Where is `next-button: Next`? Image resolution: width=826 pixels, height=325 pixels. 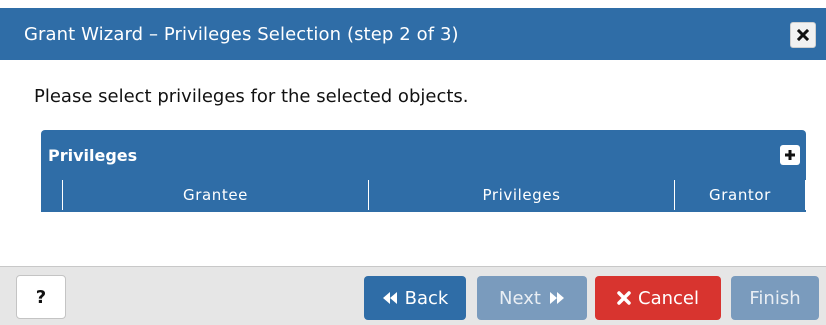 next-button: Next is located at coordinates (532, 298).